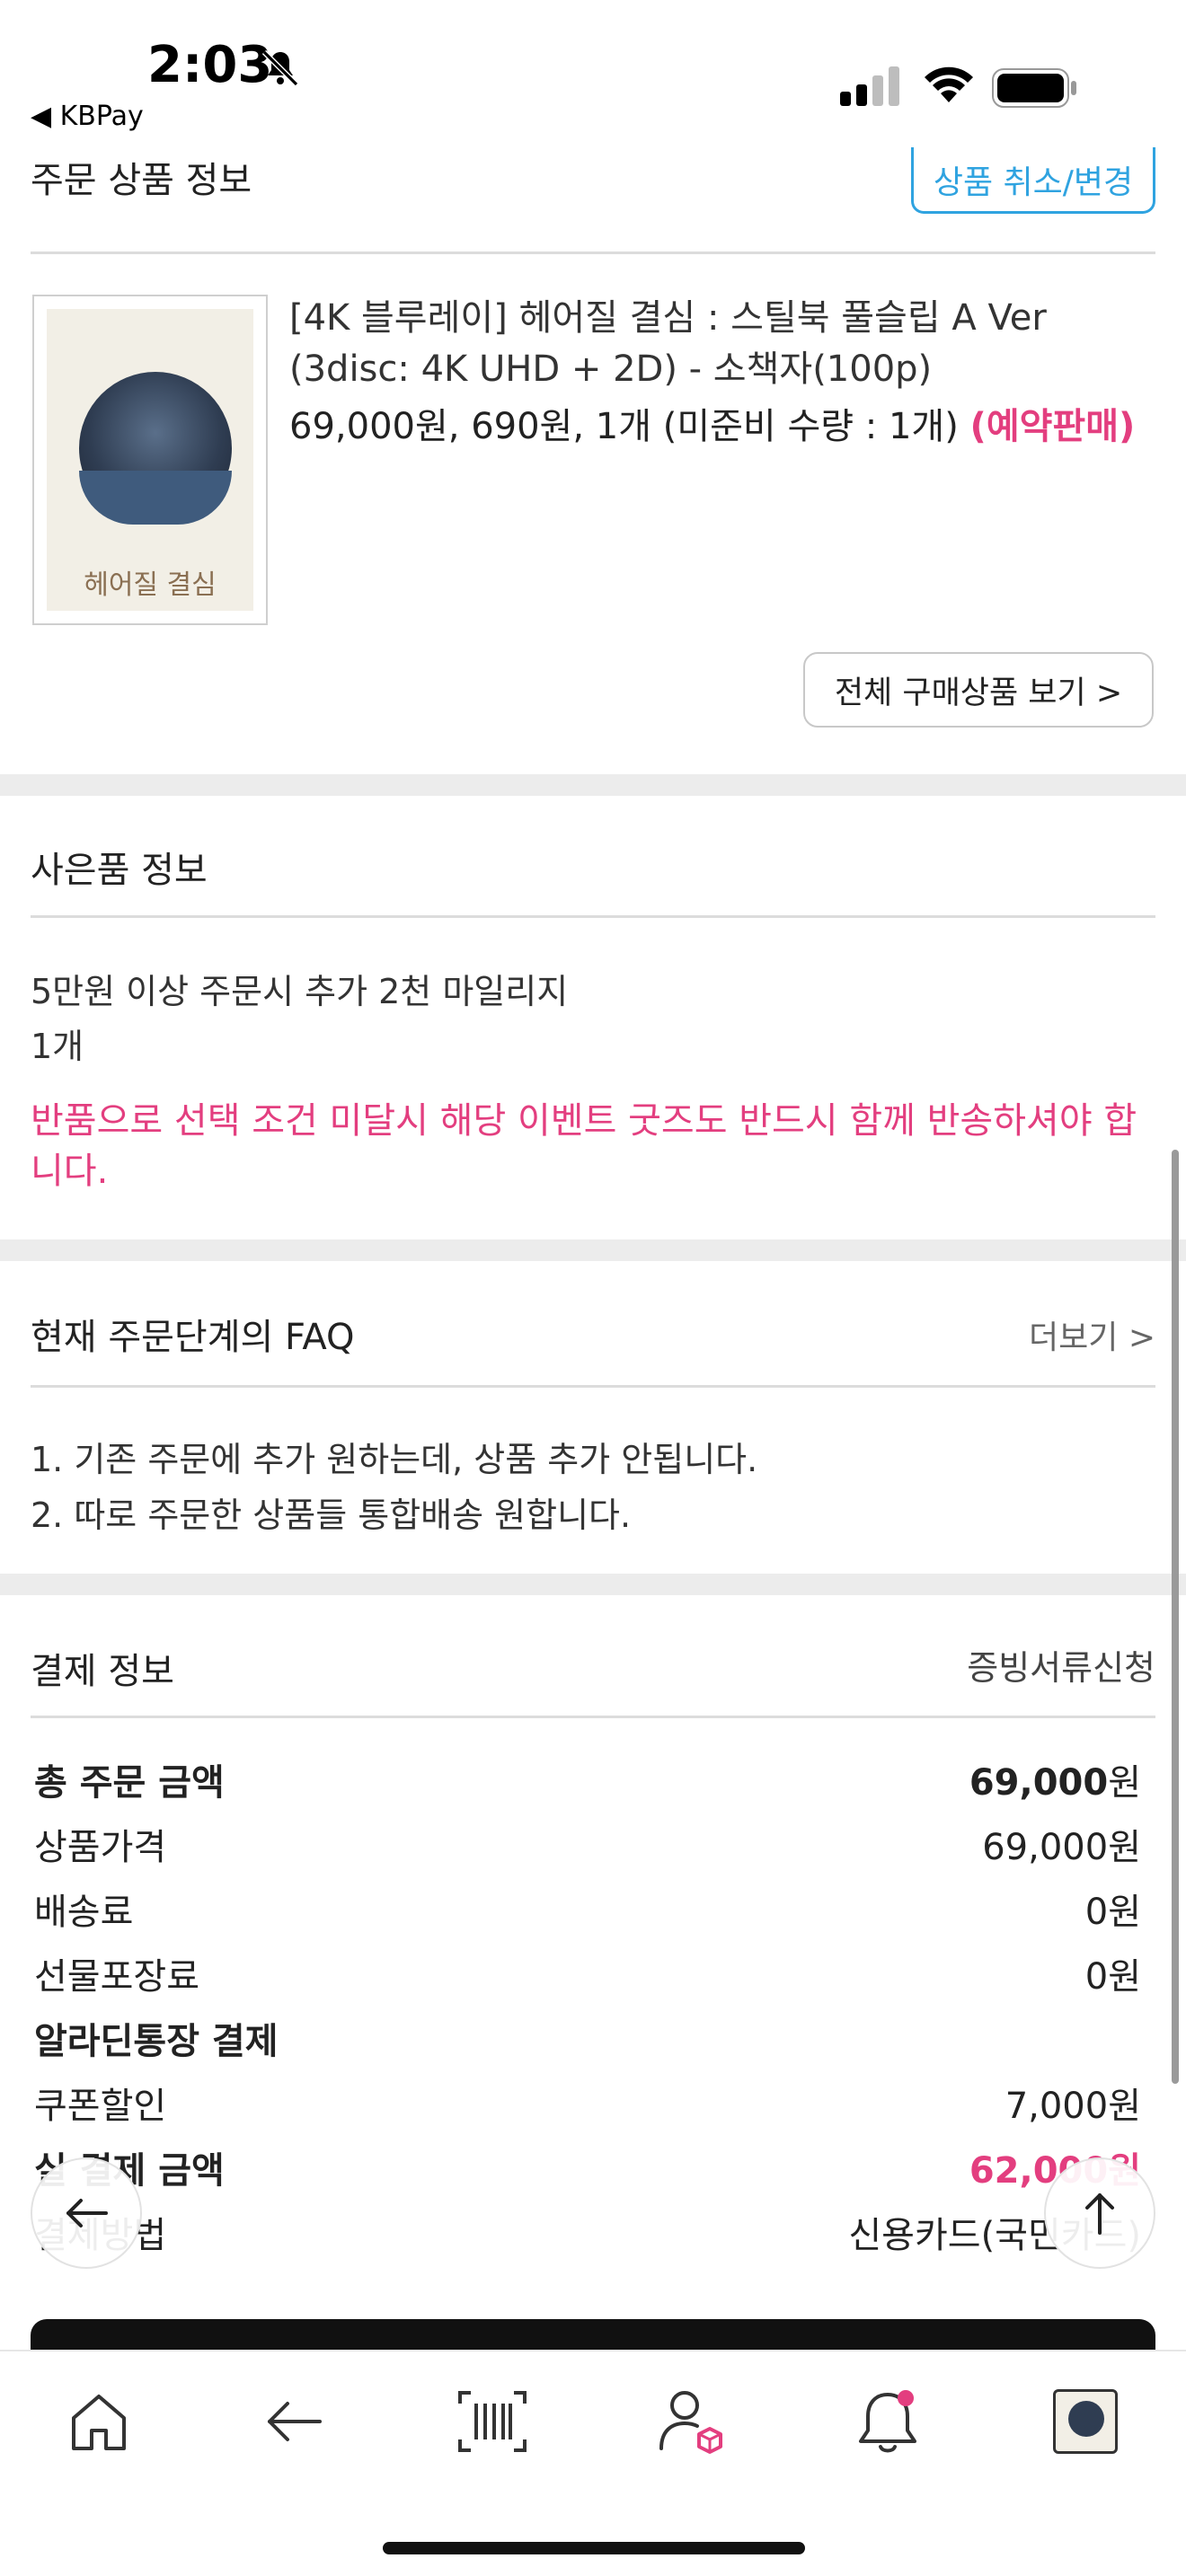  I want to click on tab-my-account, so click(690, 2421).